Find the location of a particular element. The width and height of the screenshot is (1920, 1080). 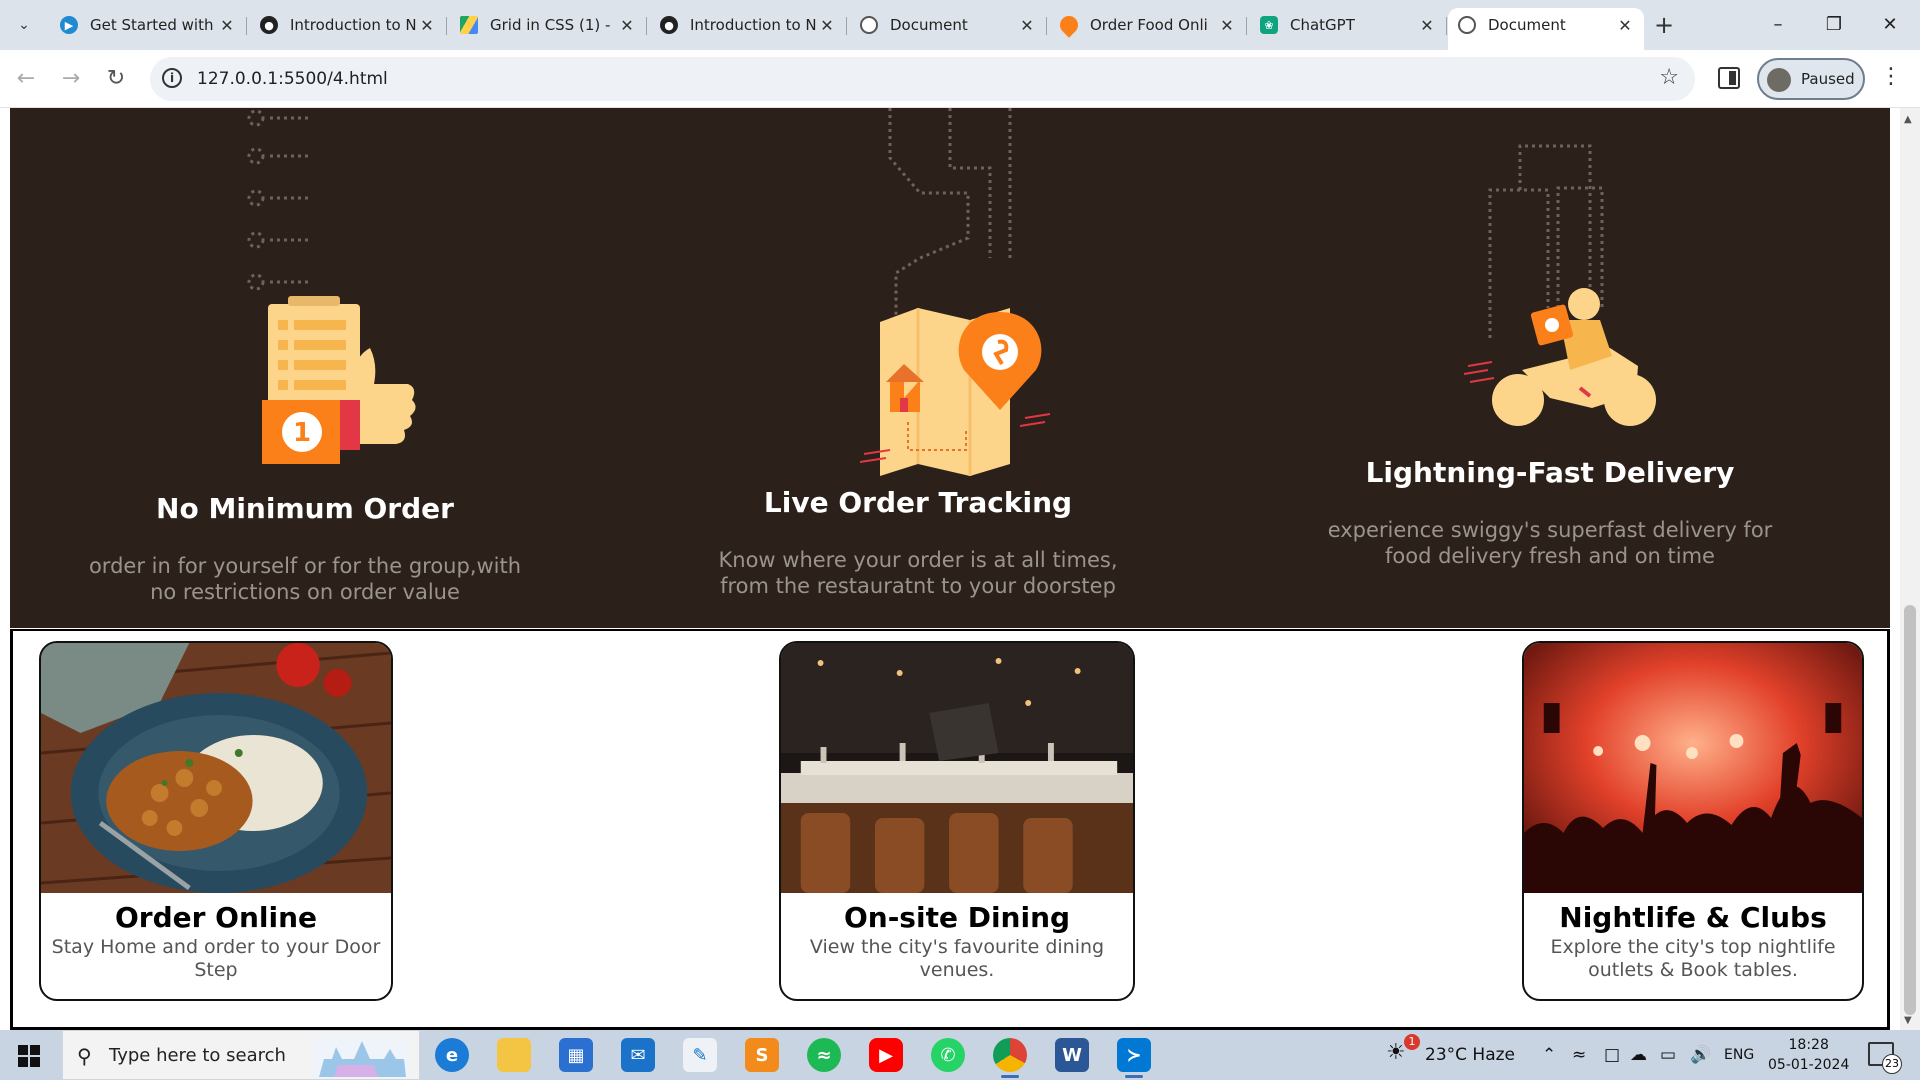

back-button: ← is located at coordinates (26, 79).